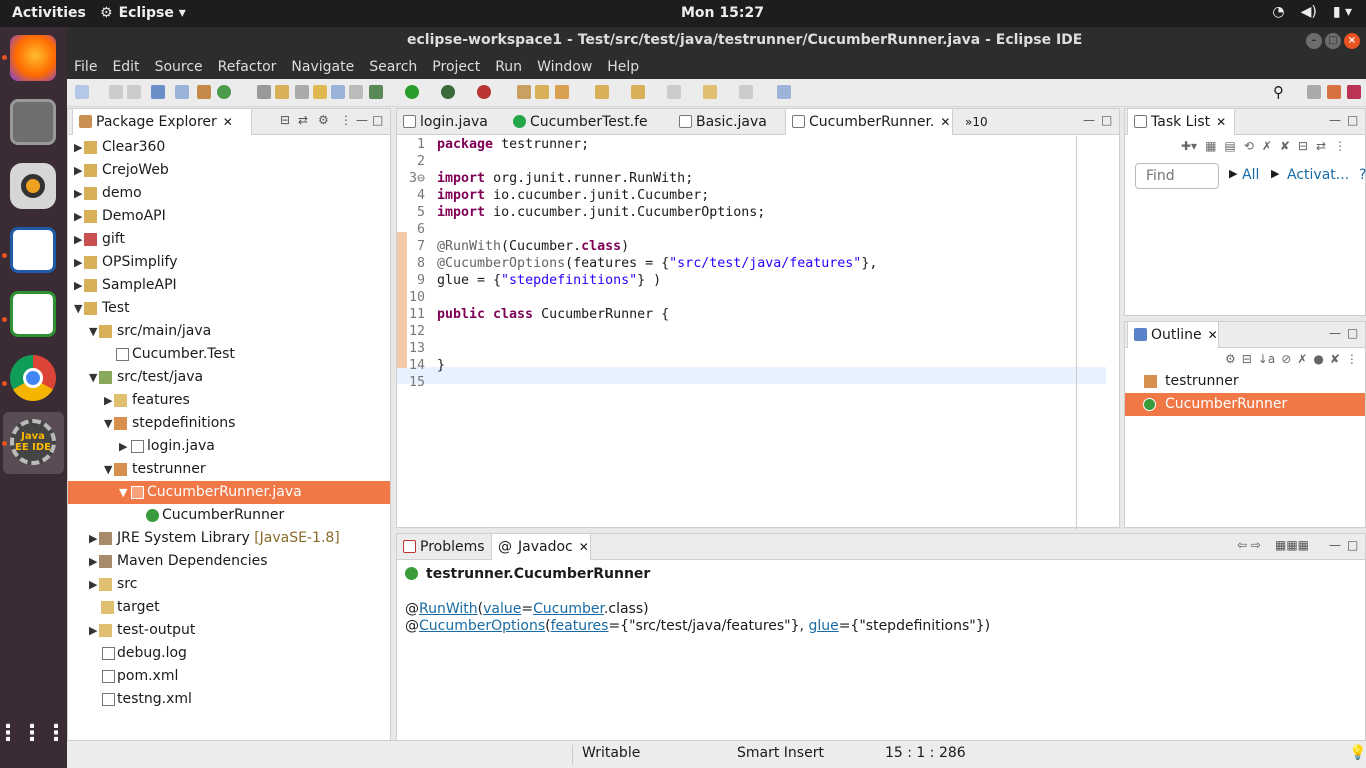 The width and height of the screenshot is (1366, 768). Describe the element at coordinates (82, 92) in the screenshot. I see `new-icon` at that location.